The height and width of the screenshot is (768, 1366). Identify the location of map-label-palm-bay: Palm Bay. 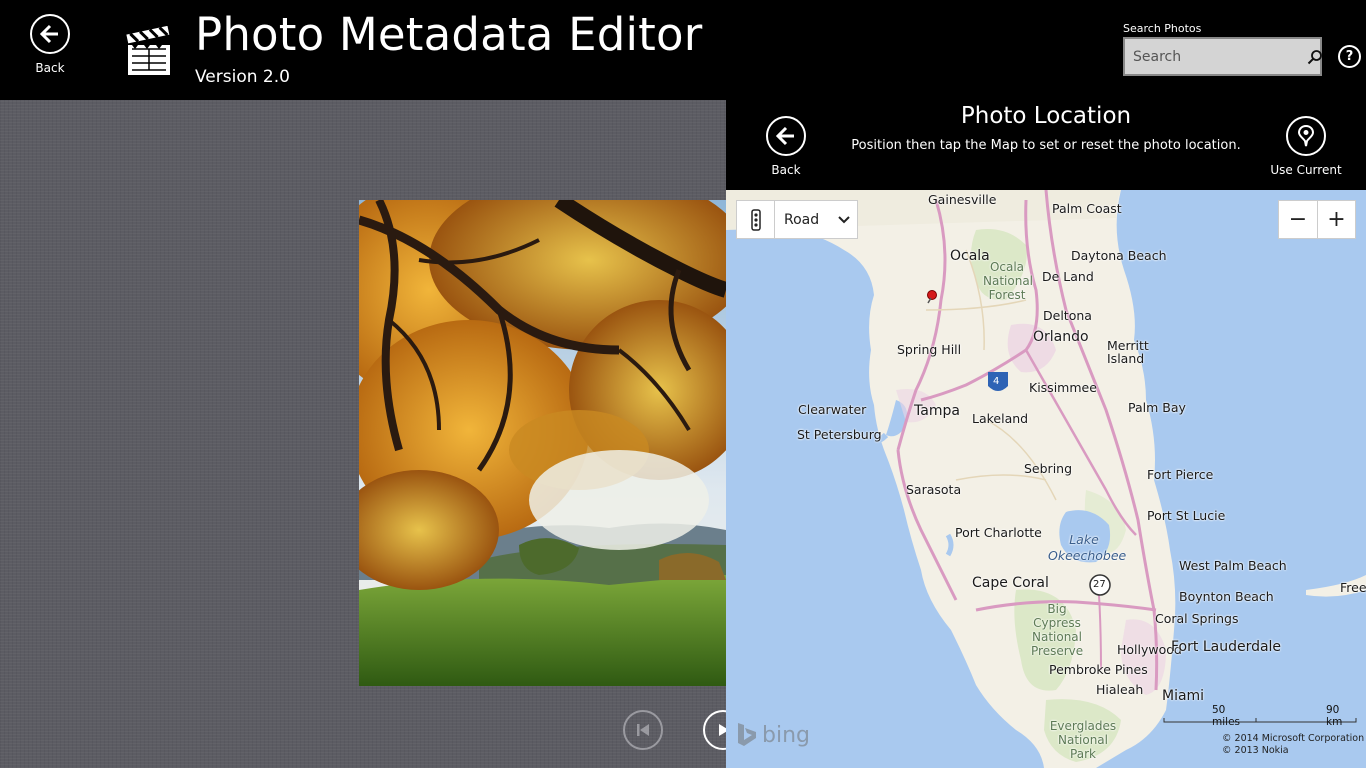
(1157, 407).